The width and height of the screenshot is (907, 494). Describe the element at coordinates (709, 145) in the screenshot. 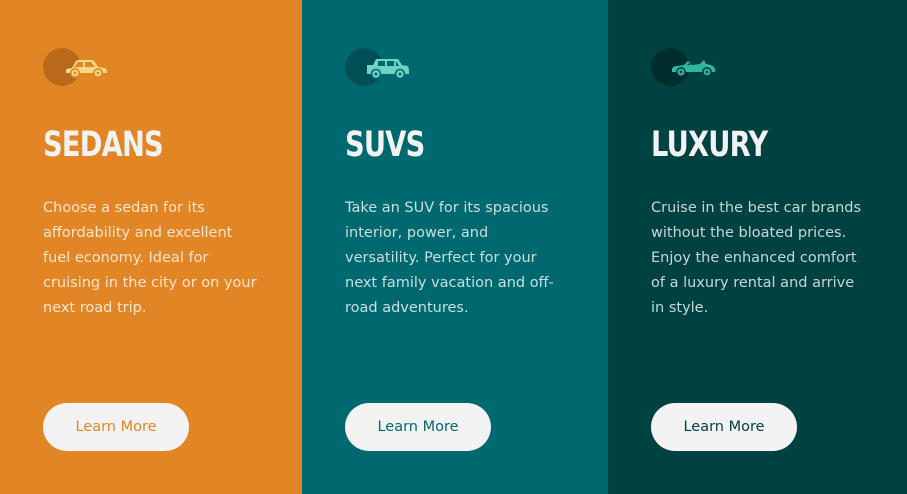

I see `card-title: LUXURY` at that location.